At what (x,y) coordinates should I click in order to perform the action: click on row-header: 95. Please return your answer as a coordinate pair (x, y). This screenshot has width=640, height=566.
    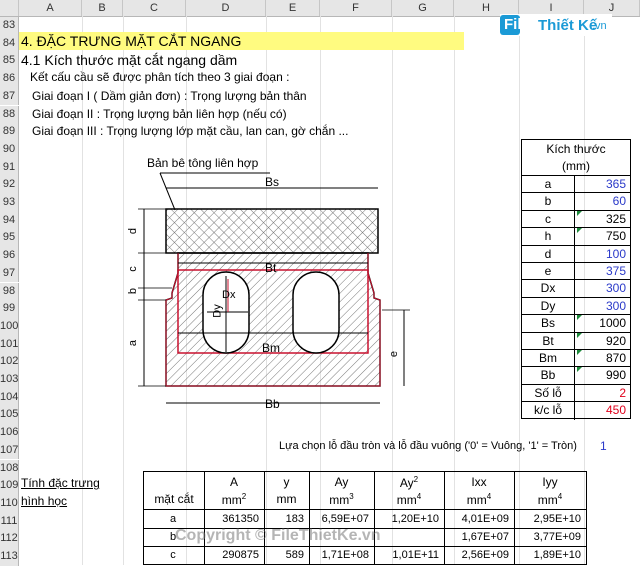
    Looking at the image, I should click on (9, 238).